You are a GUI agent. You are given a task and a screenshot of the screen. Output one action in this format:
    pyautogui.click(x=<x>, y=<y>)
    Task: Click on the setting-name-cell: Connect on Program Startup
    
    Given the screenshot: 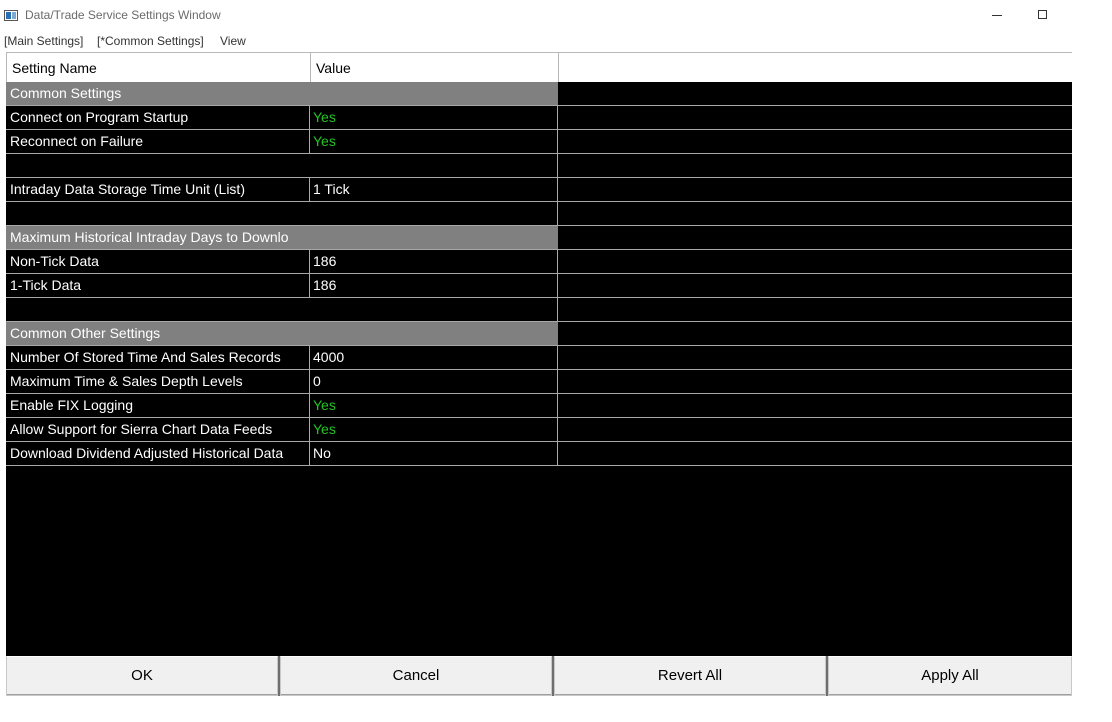 What is the action you would take?
    pyautogui.click(x=158, y=117)
    